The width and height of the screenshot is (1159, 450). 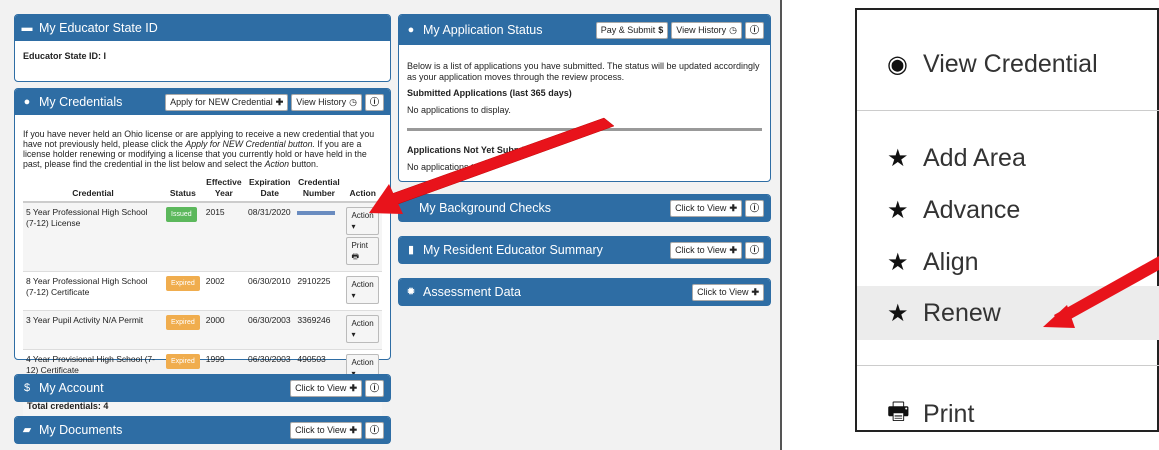 What do you see at coordinates (62, 56) in the screenshot?
I see `educator-id-label: Educator State ID:` at bounding box center [62, 56].